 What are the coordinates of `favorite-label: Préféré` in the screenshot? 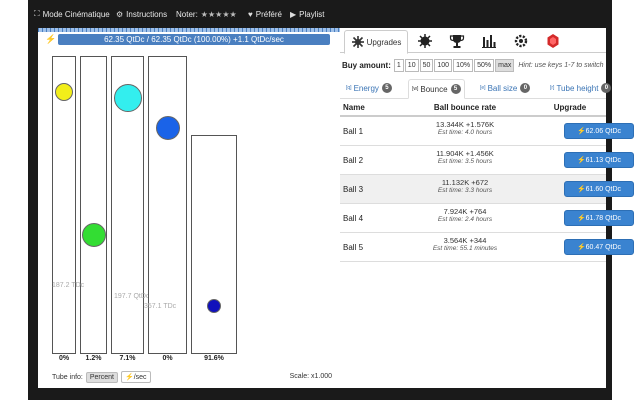 It's located at (268, 14).